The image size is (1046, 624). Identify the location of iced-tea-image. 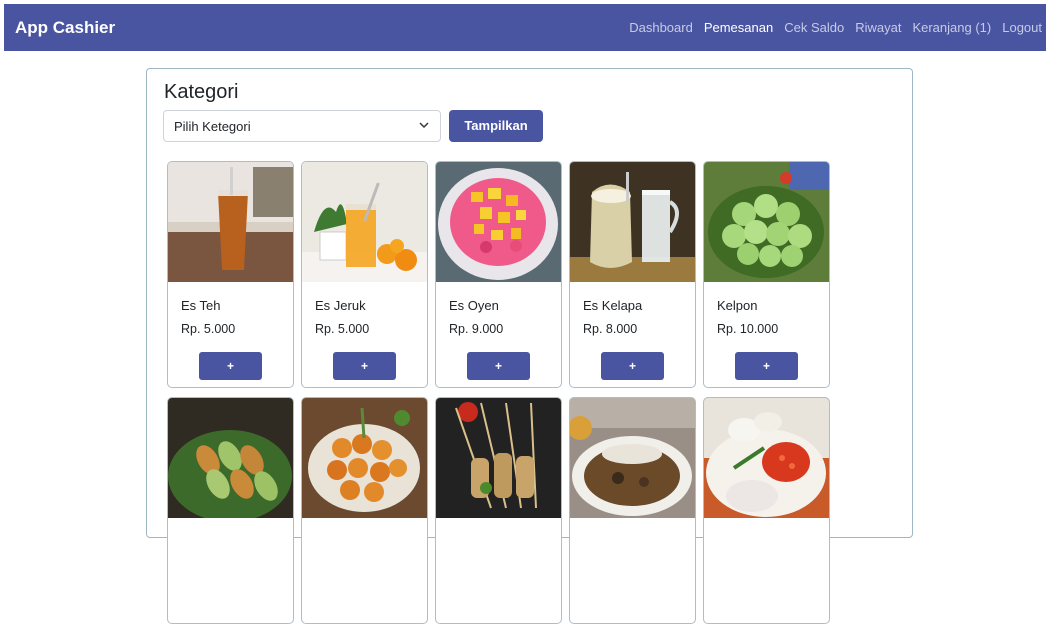
(230, 222).